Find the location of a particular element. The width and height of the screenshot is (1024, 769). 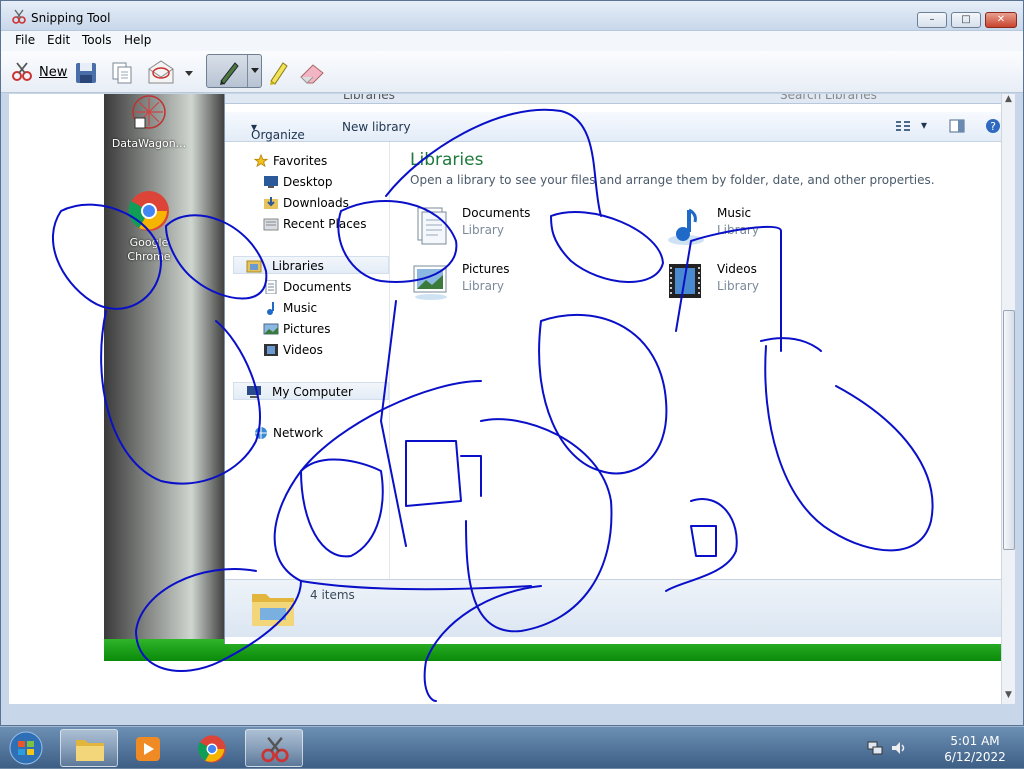

menu-file: File is located at coordinates (25, 40).